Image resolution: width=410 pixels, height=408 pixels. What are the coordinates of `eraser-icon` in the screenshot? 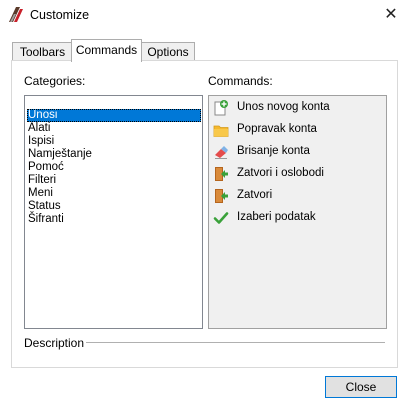 It's located at (221, 152).